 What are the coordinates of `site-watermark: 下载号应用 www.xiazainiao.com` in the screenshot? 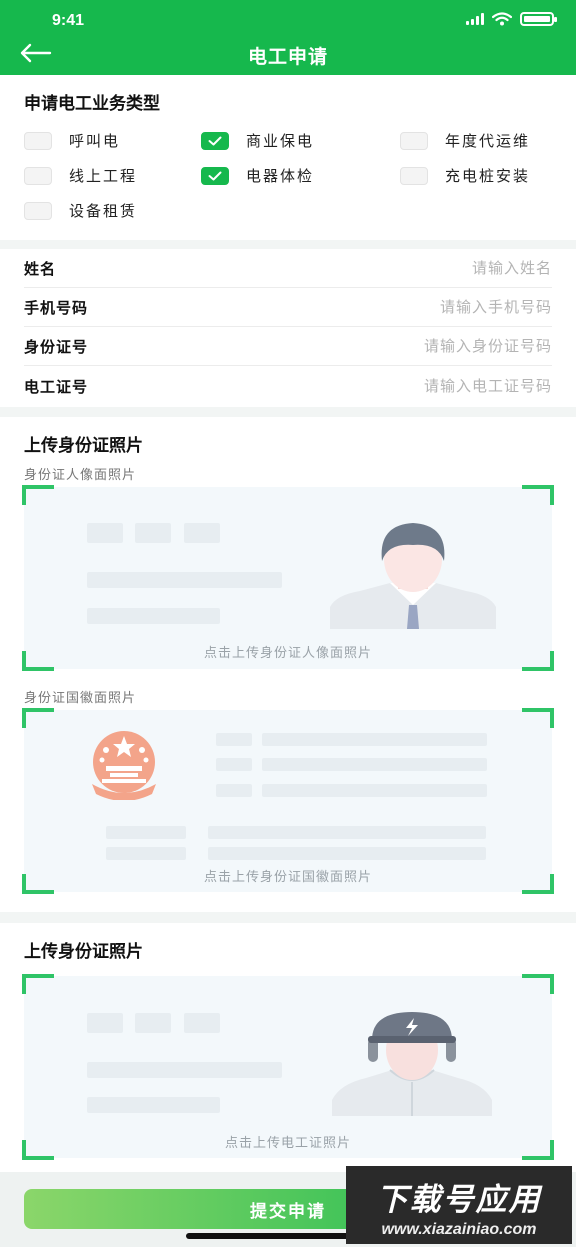 It's located at (459, 1205).